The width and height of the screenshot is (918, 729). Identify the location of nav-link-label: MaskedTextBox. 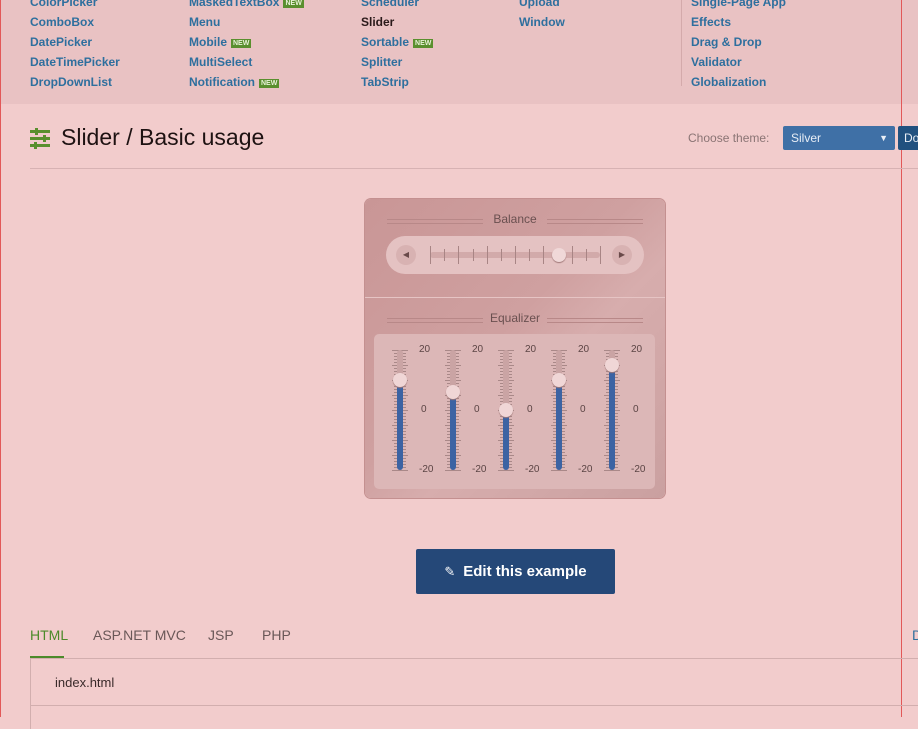
(234, 4).